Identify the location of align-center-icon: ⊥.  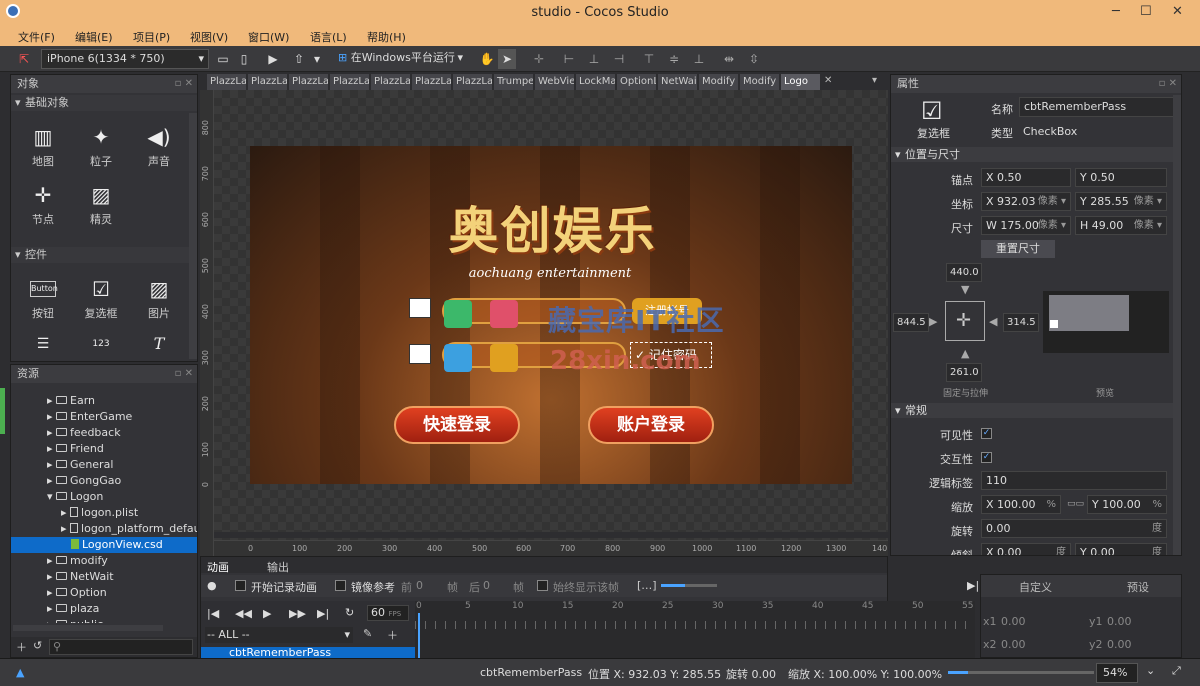
(594, 59).